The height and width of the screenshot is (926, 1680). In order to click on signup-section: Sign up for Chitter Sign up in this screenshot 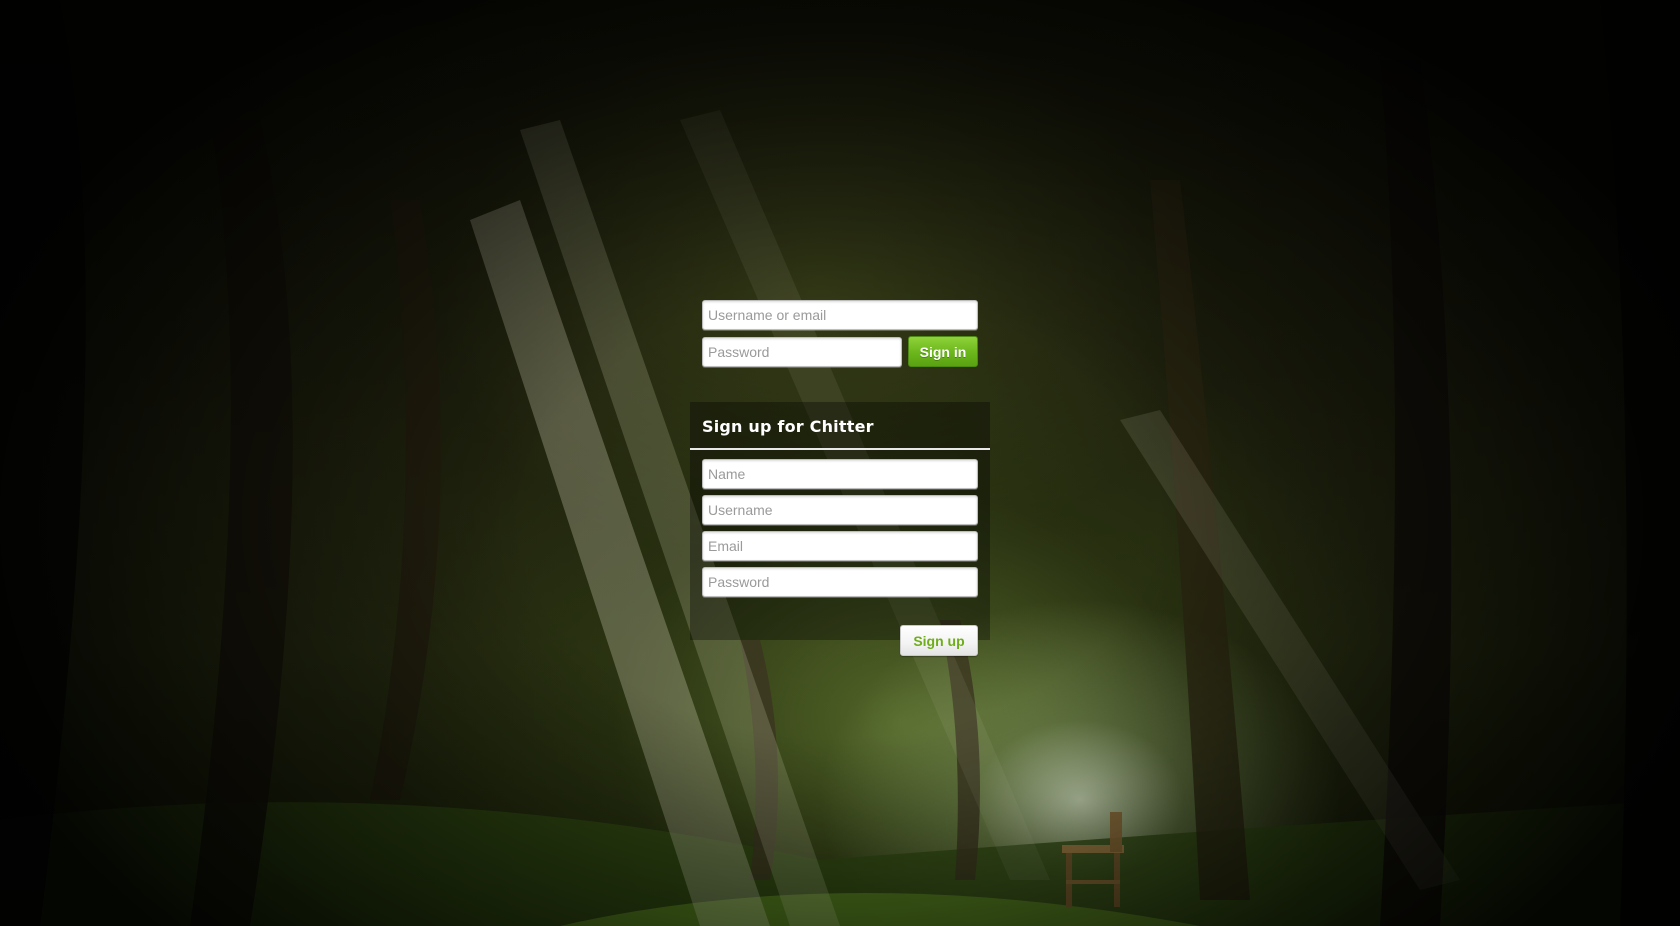, I will do `click(840, 529)`.